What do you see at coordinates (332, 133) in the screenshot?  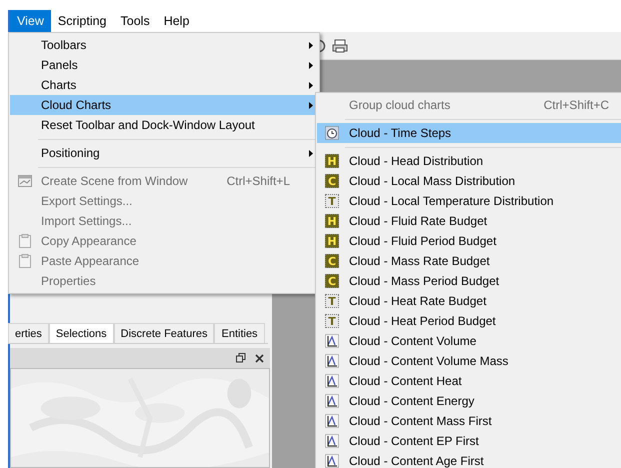 I see `clock-icon` at bounding box center [332, 133].